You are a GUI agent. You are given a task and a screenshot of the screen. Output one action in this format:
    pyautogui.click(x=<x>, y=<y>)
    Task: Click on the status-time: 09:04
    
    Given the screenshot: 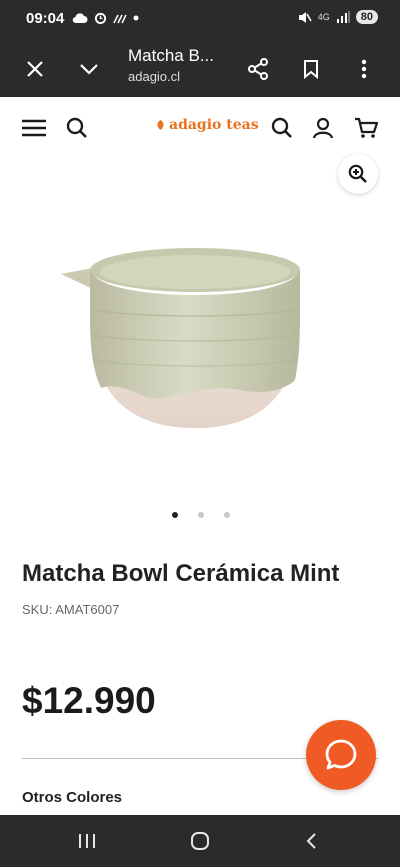 What is the action you would take?
    pyautogui.click(x=45, y=18)
    